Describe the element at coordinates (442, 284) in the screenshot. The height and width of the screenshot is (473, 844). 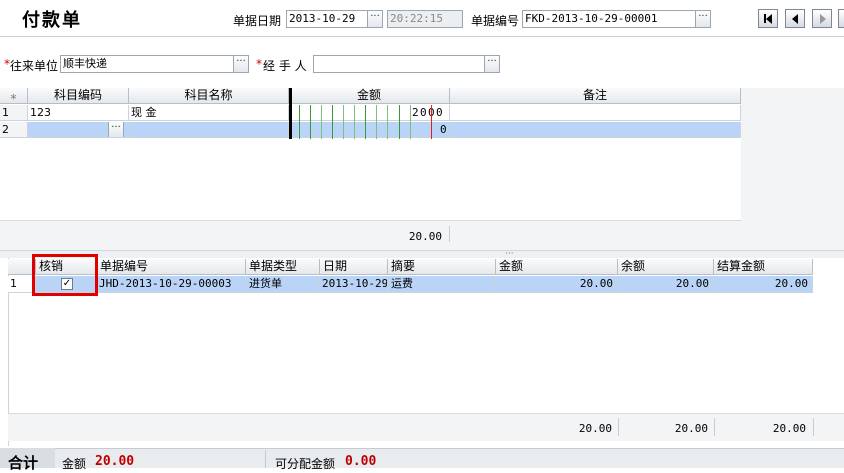
I see `table-cell-summary: 运费` at that location.